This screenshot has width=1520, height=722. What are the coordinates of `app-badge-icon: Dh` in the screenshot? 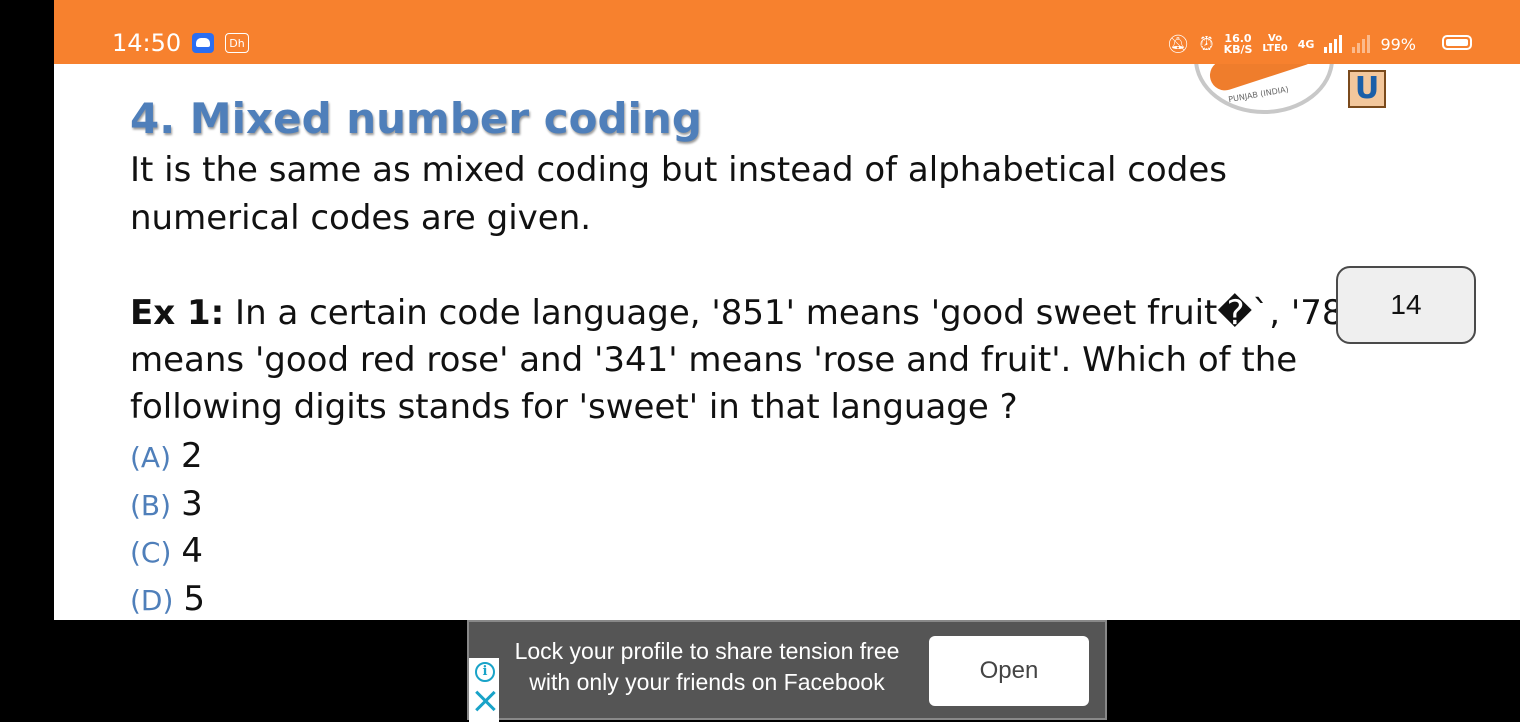 It's located at (237, 43).